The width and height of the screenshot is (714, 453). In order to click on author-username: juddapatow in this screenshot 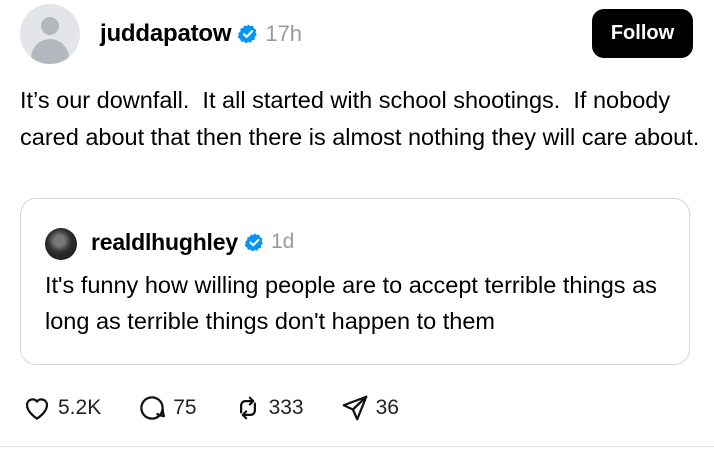, I will do `click(166, 34)`.